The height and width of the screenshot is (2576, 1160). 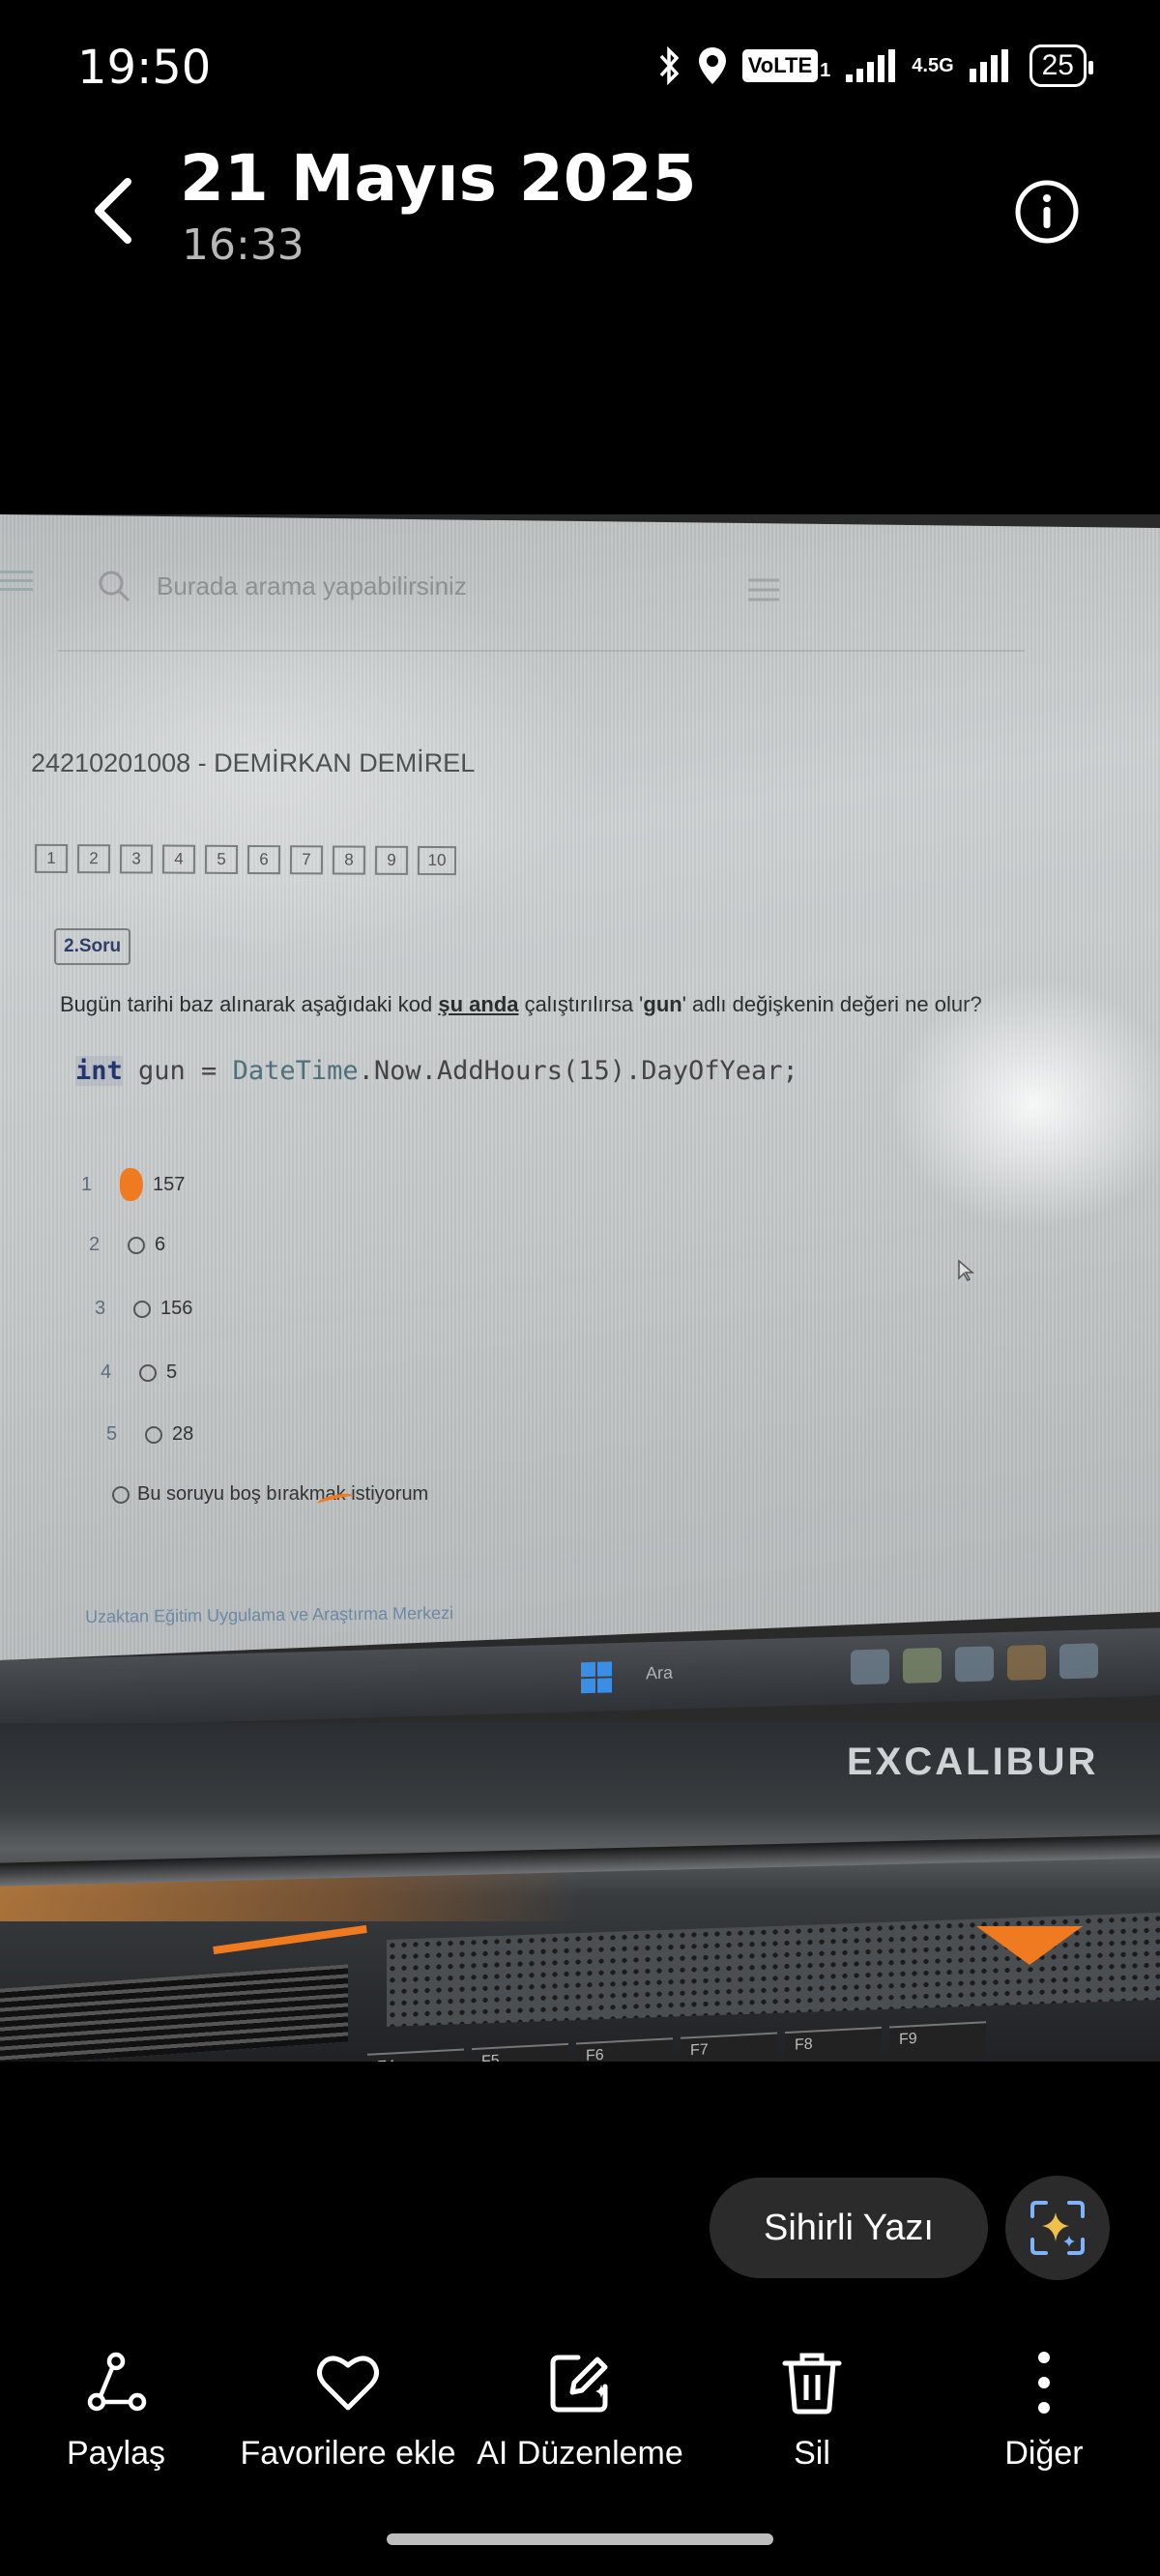 I want to click on magic-scan-button, so click(x=1057, y=2228).